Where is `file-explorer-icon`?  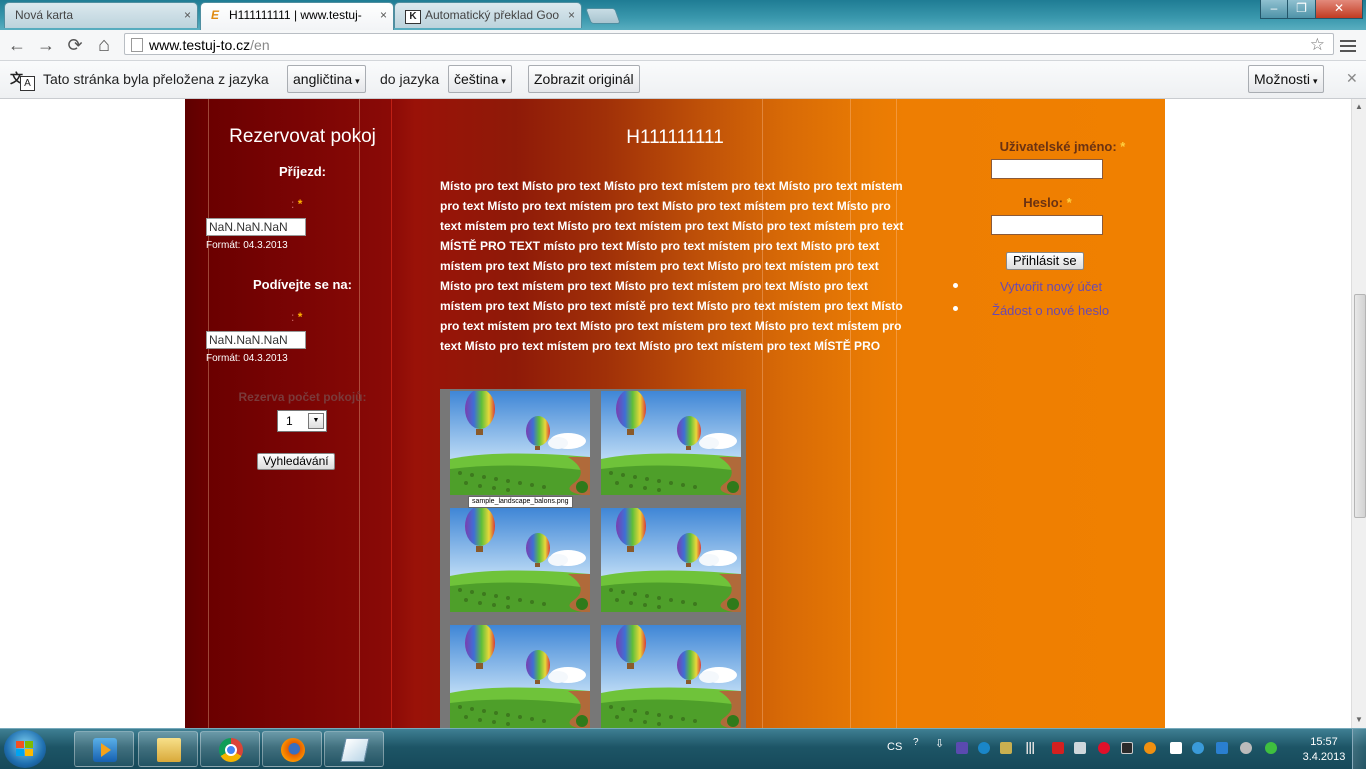 file-explorer-icon is located at coordinates (168, 749).